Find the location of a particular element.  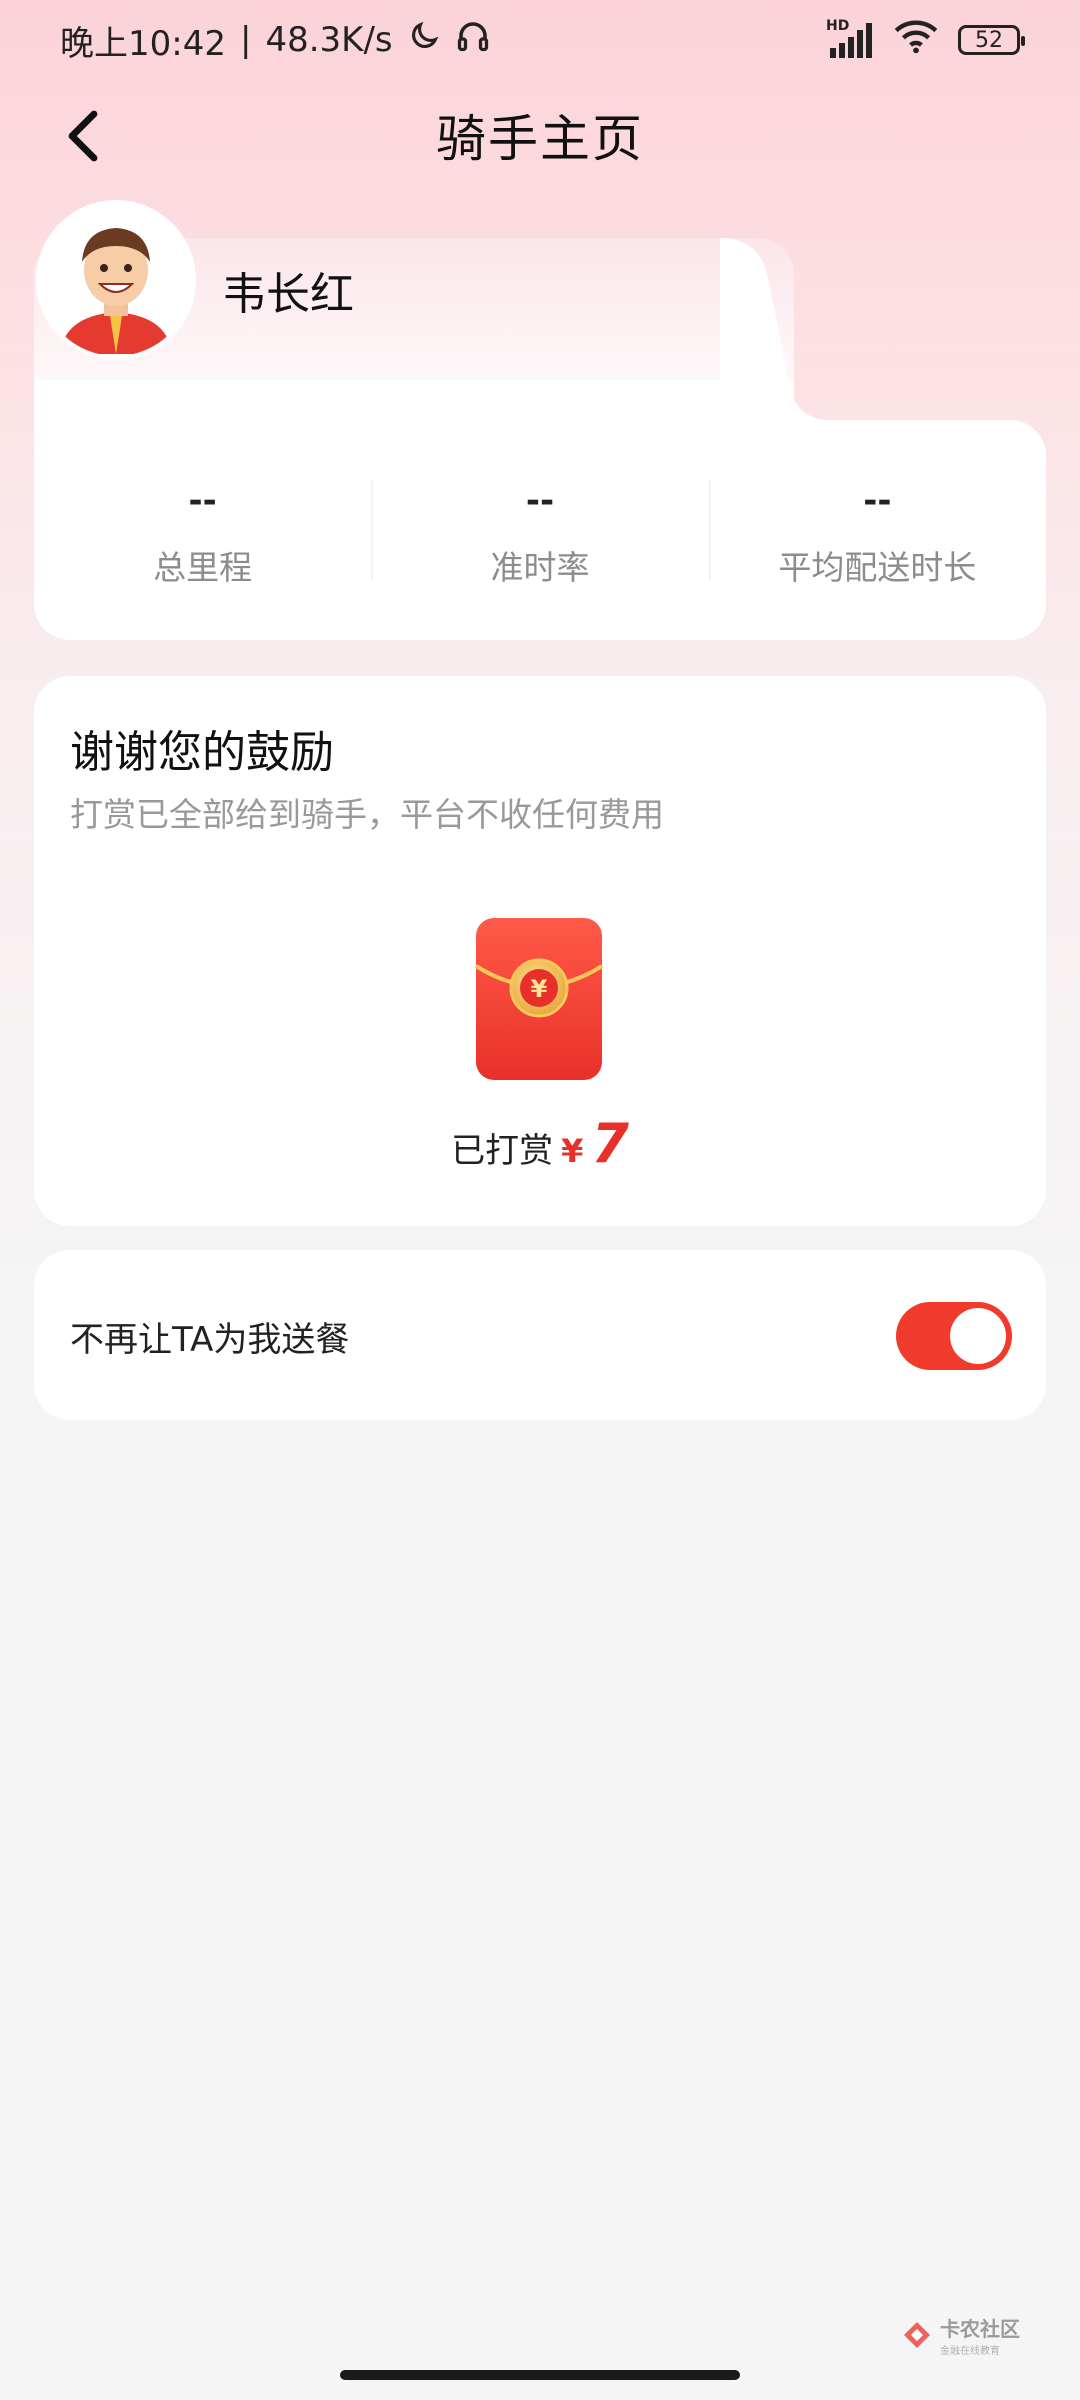

rider-name: 韦长红 is located at coordinates (288, 294).